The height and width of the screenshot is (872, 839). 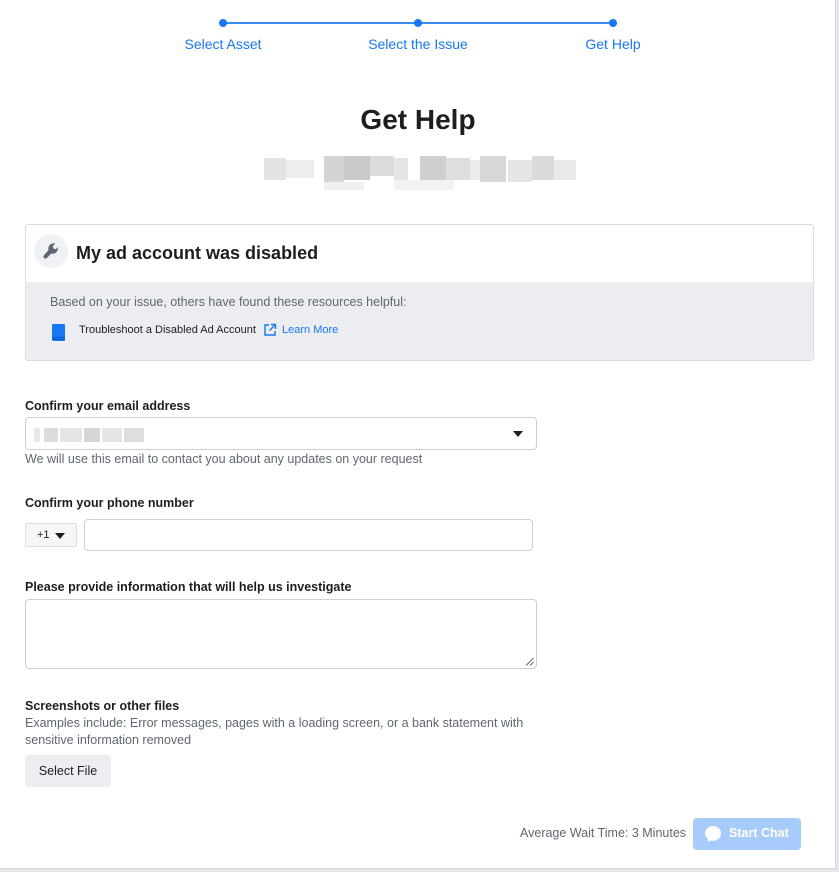 I want to click on external-link-icon, so click(x=270, y=330).